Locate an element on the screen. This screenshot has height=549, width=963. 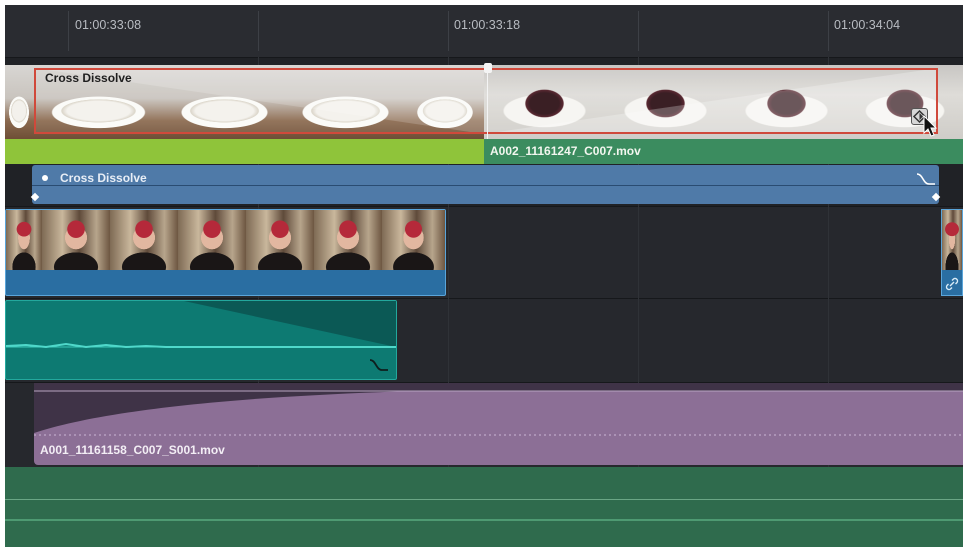
effect-label: Cross Dissolve is located at coordinates (103, 178).